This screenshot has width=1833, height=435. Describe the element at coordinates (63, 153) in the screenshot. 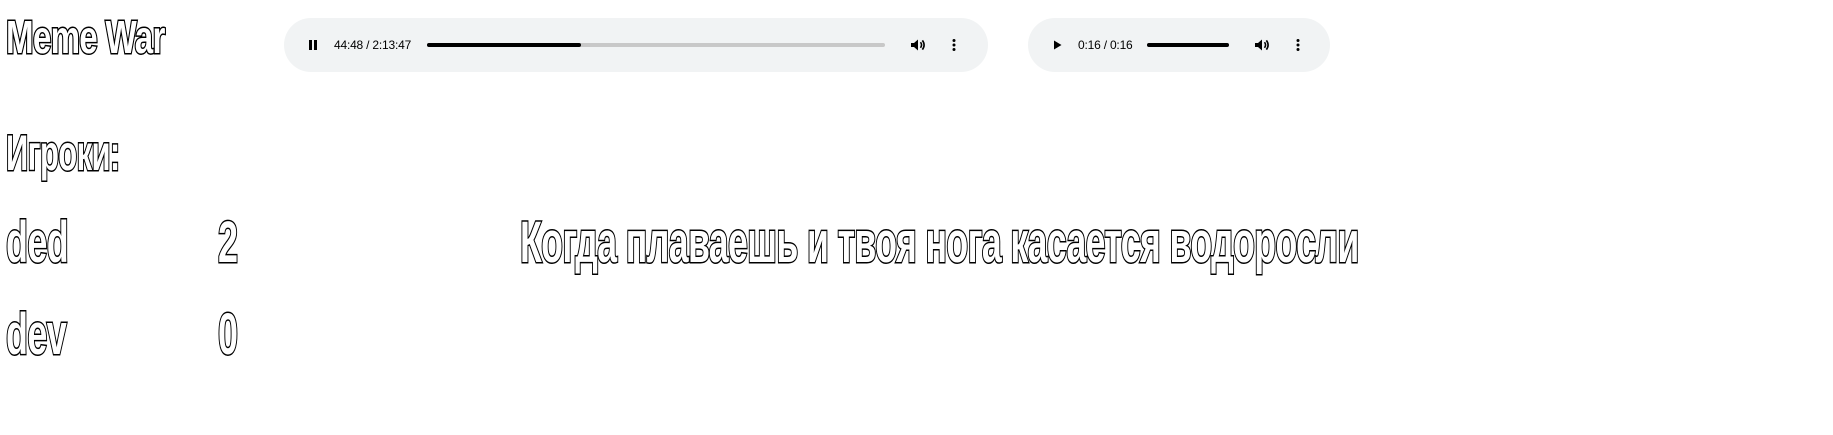

I see `players-heading: Игроки:` at that location.